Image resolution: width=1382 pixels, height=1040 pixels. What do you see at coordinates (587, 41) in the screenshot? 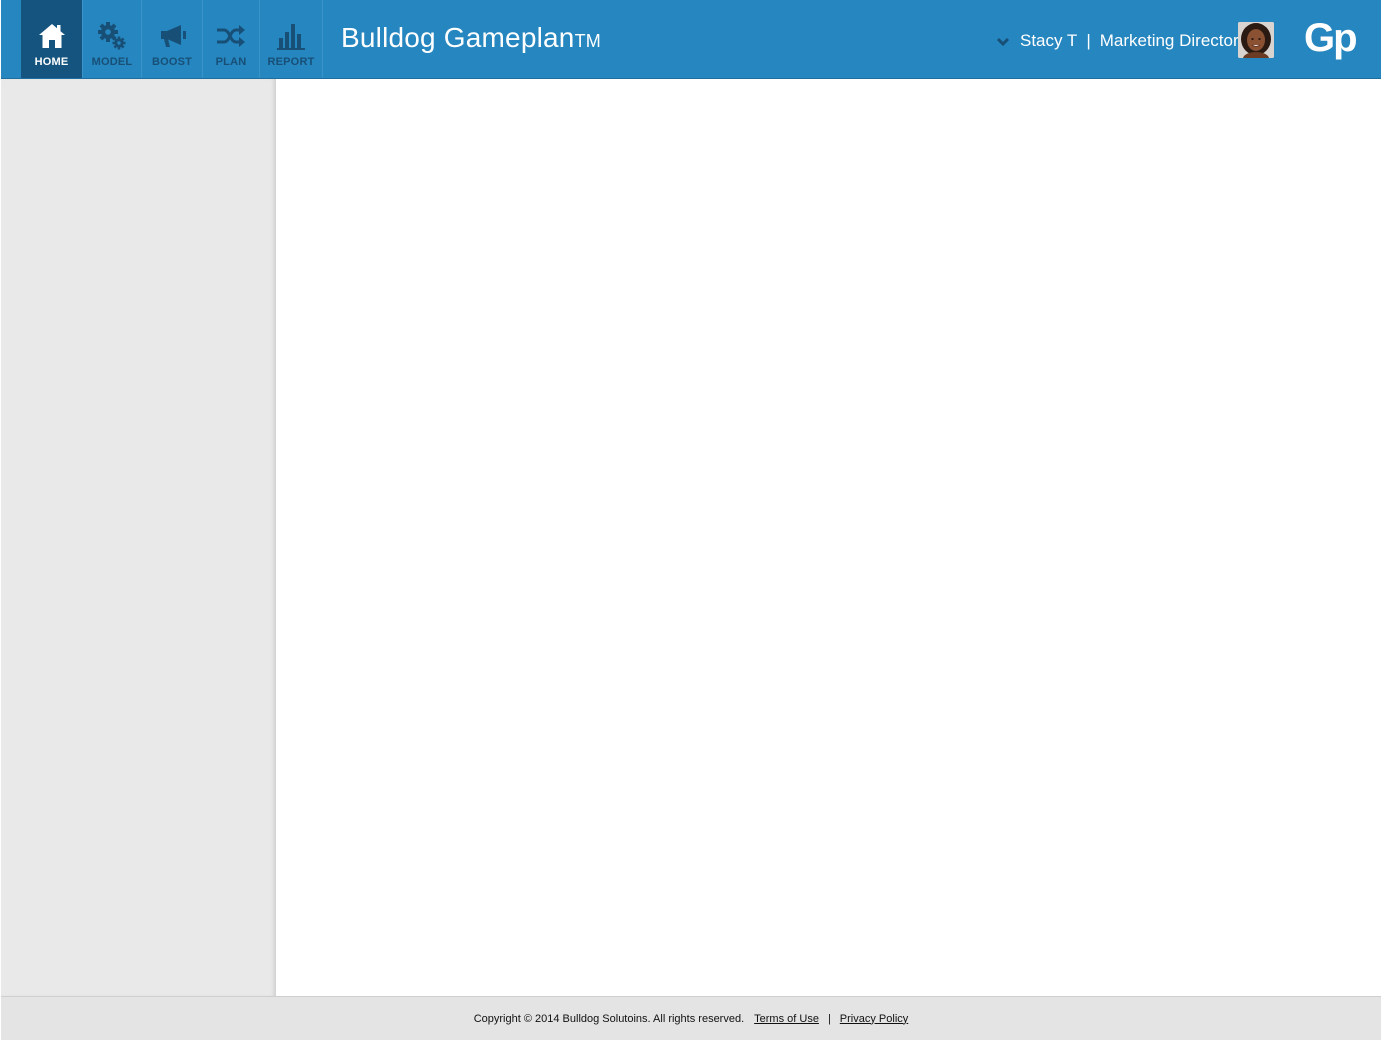
I see `trademark-symbol: TM` at bounding box center [587, 41].